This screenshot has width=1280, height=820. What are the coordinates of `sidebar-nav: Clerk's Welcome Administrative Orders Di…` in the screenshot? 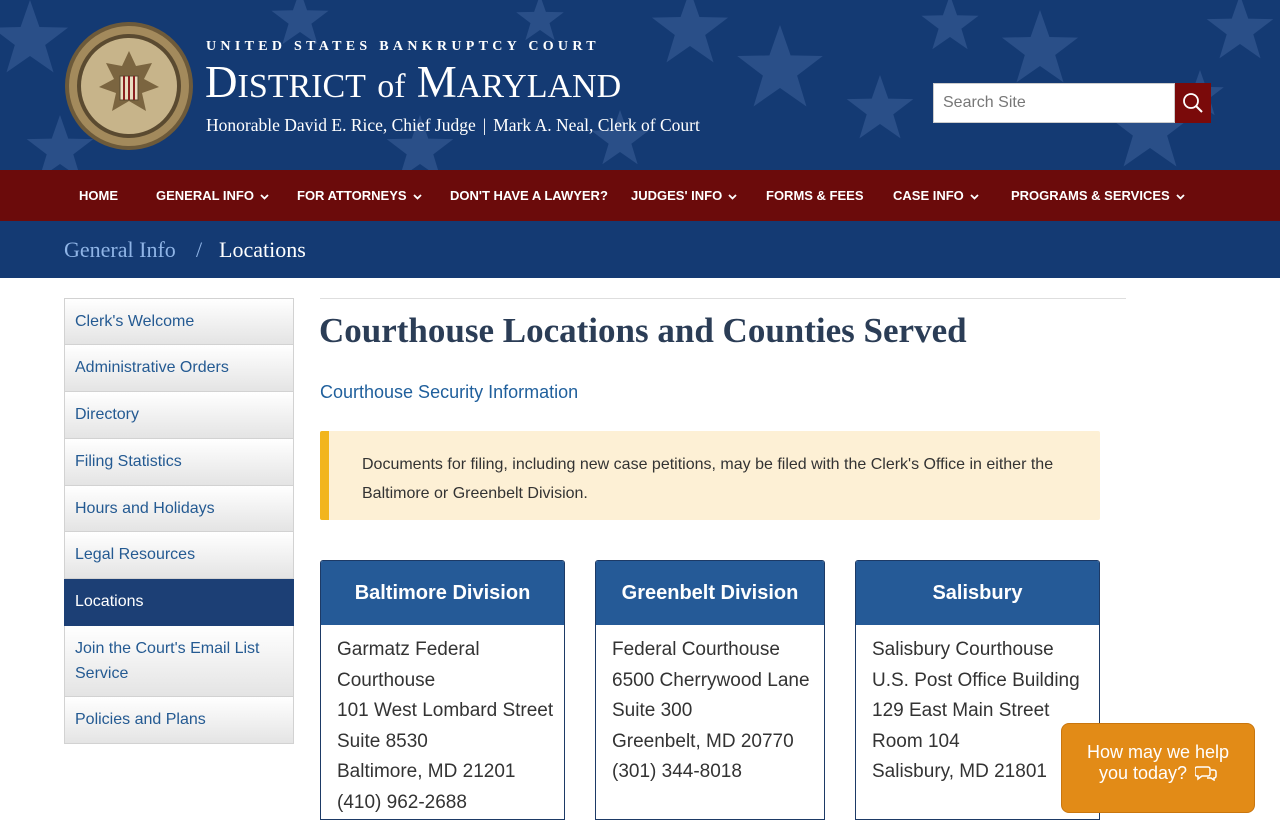 It's located at (179, 521).